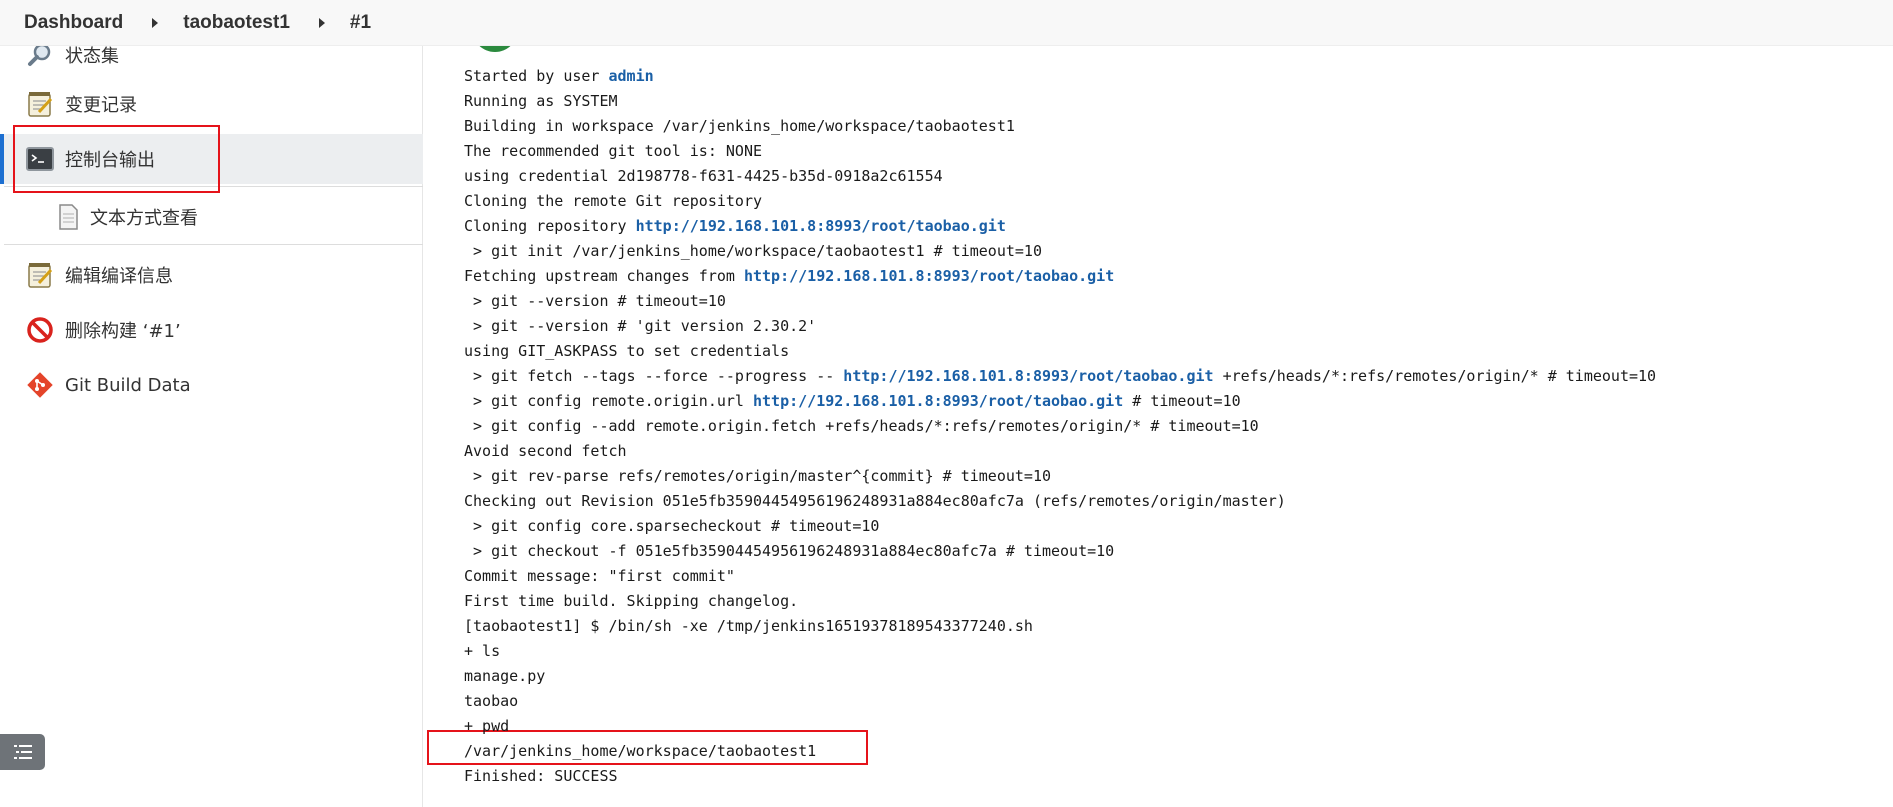  What do you see at coordinates (40, 330) in the screenshot?
I see `no-entry-icon` at bounding box center [40, 330].